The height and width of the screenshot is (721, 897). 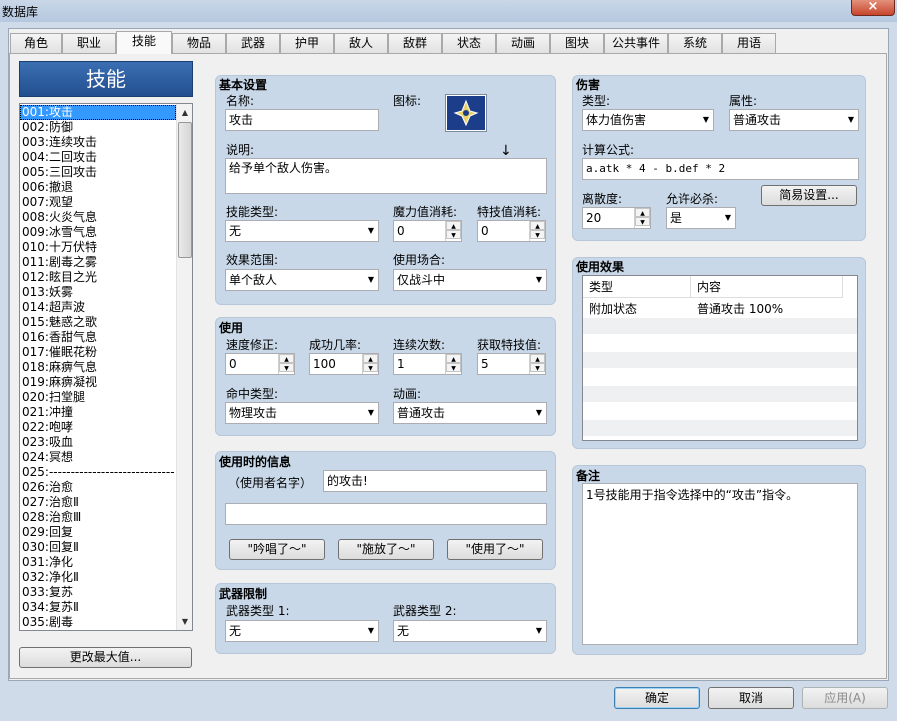 I want to click on effects-table: 类型 内容 附加状态 普通攻击 100%, so click(x=720, y=358).